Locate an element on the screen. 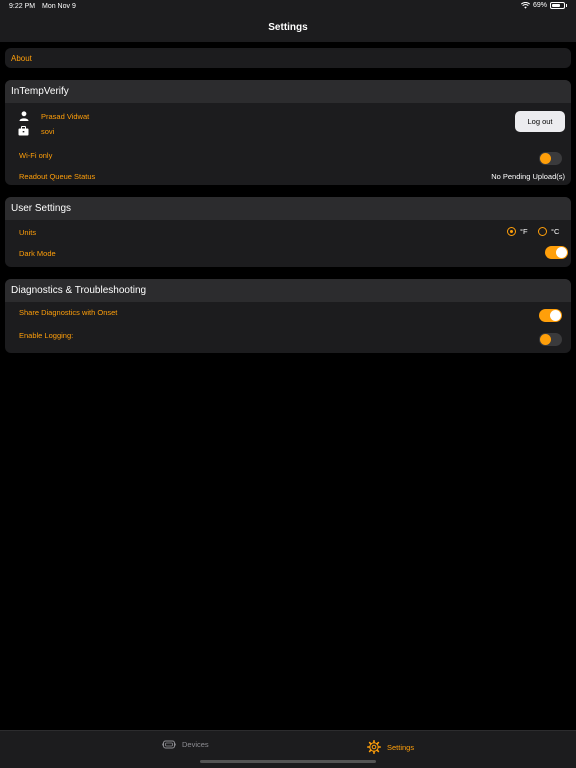 This screenshot has height=768, width=576. status-right: 69% is located at coordinates (543, 5).